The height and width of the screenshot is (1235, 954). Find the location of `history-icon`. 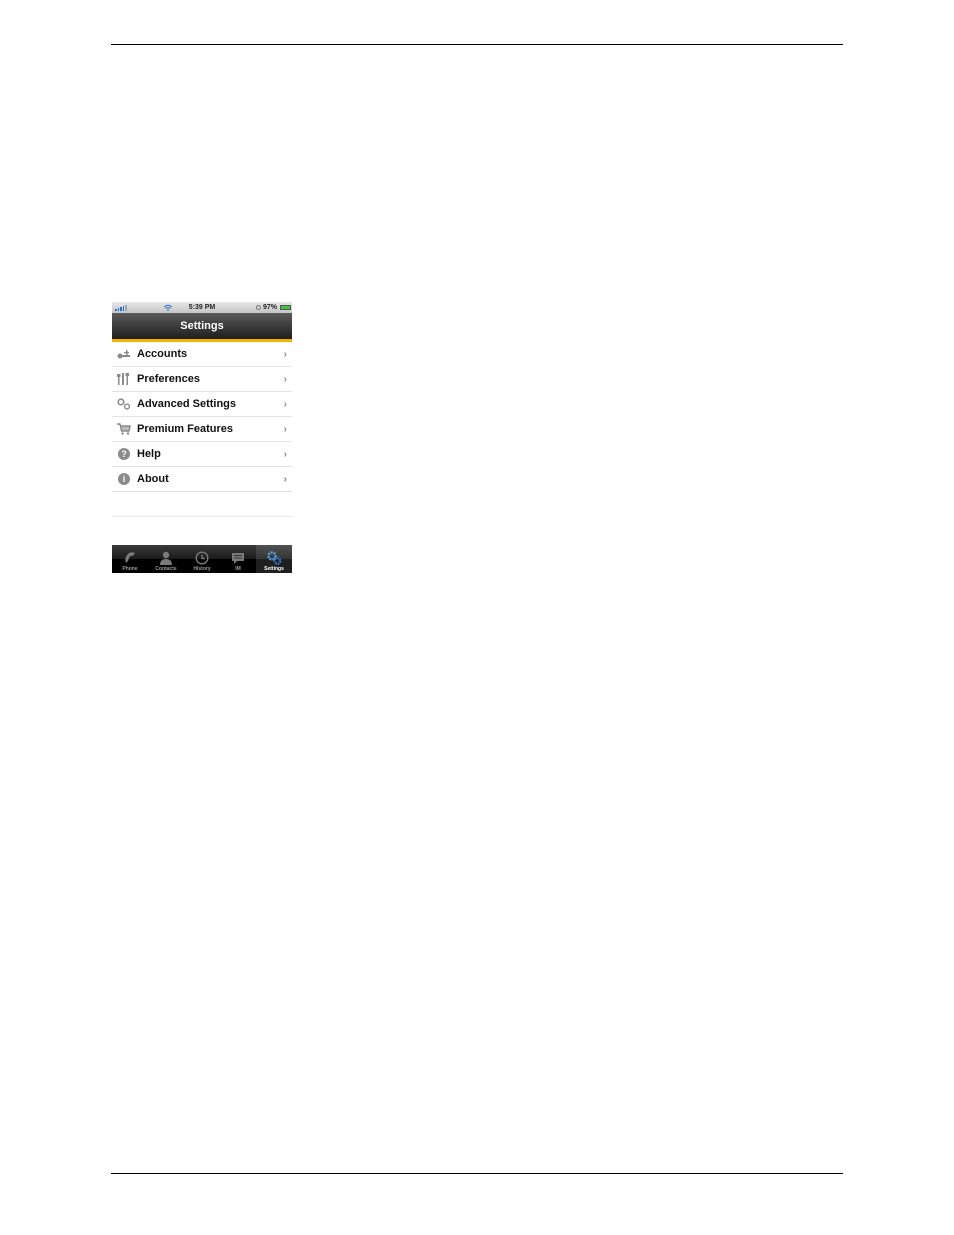

history-icon is located at coordinates (202, 558).